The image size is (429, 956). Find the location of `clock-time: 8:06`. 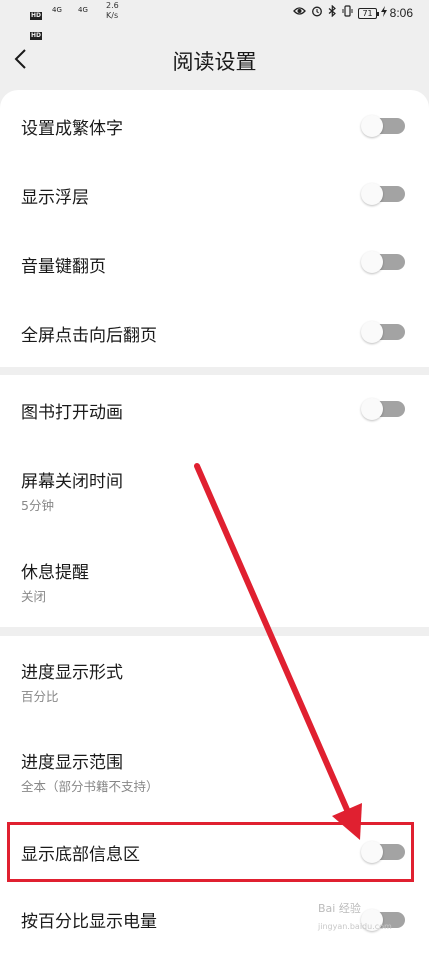

clock-time: 8:06 is located at coordinates (401, 13).